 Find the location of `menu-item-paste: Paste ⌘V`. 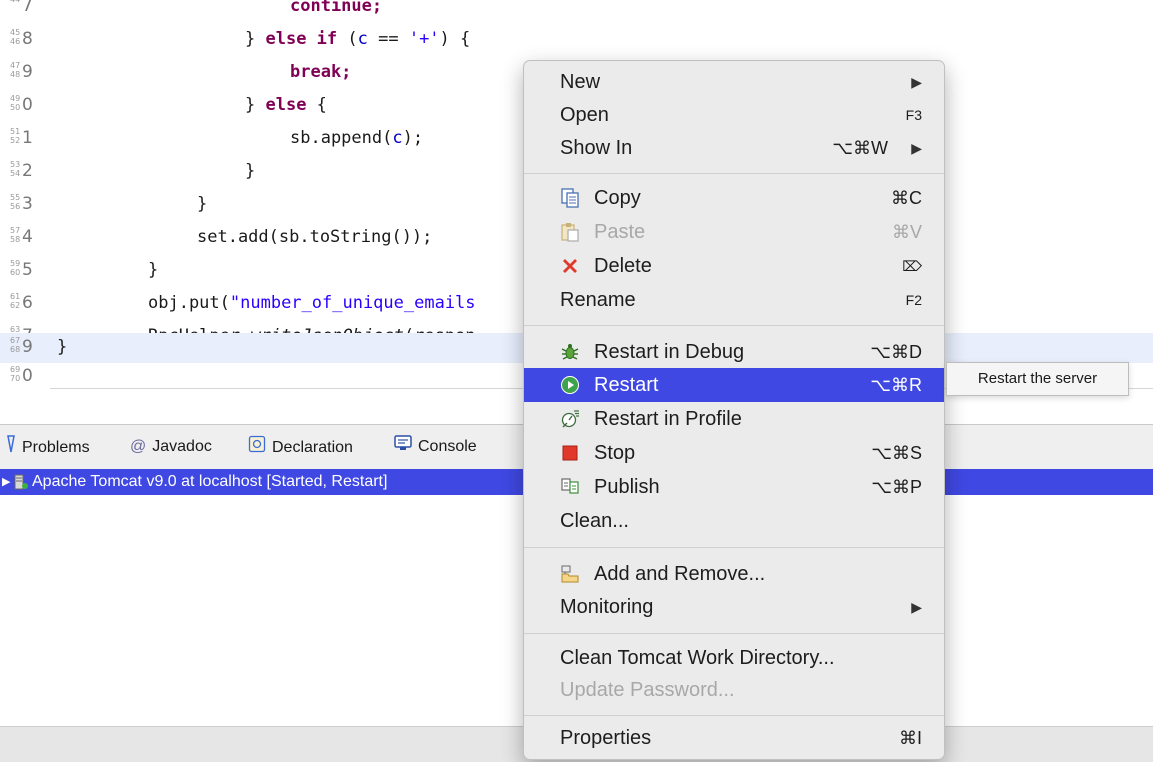

menu-item-paste: Paste ⌘V is located at coordinates (734, 232).